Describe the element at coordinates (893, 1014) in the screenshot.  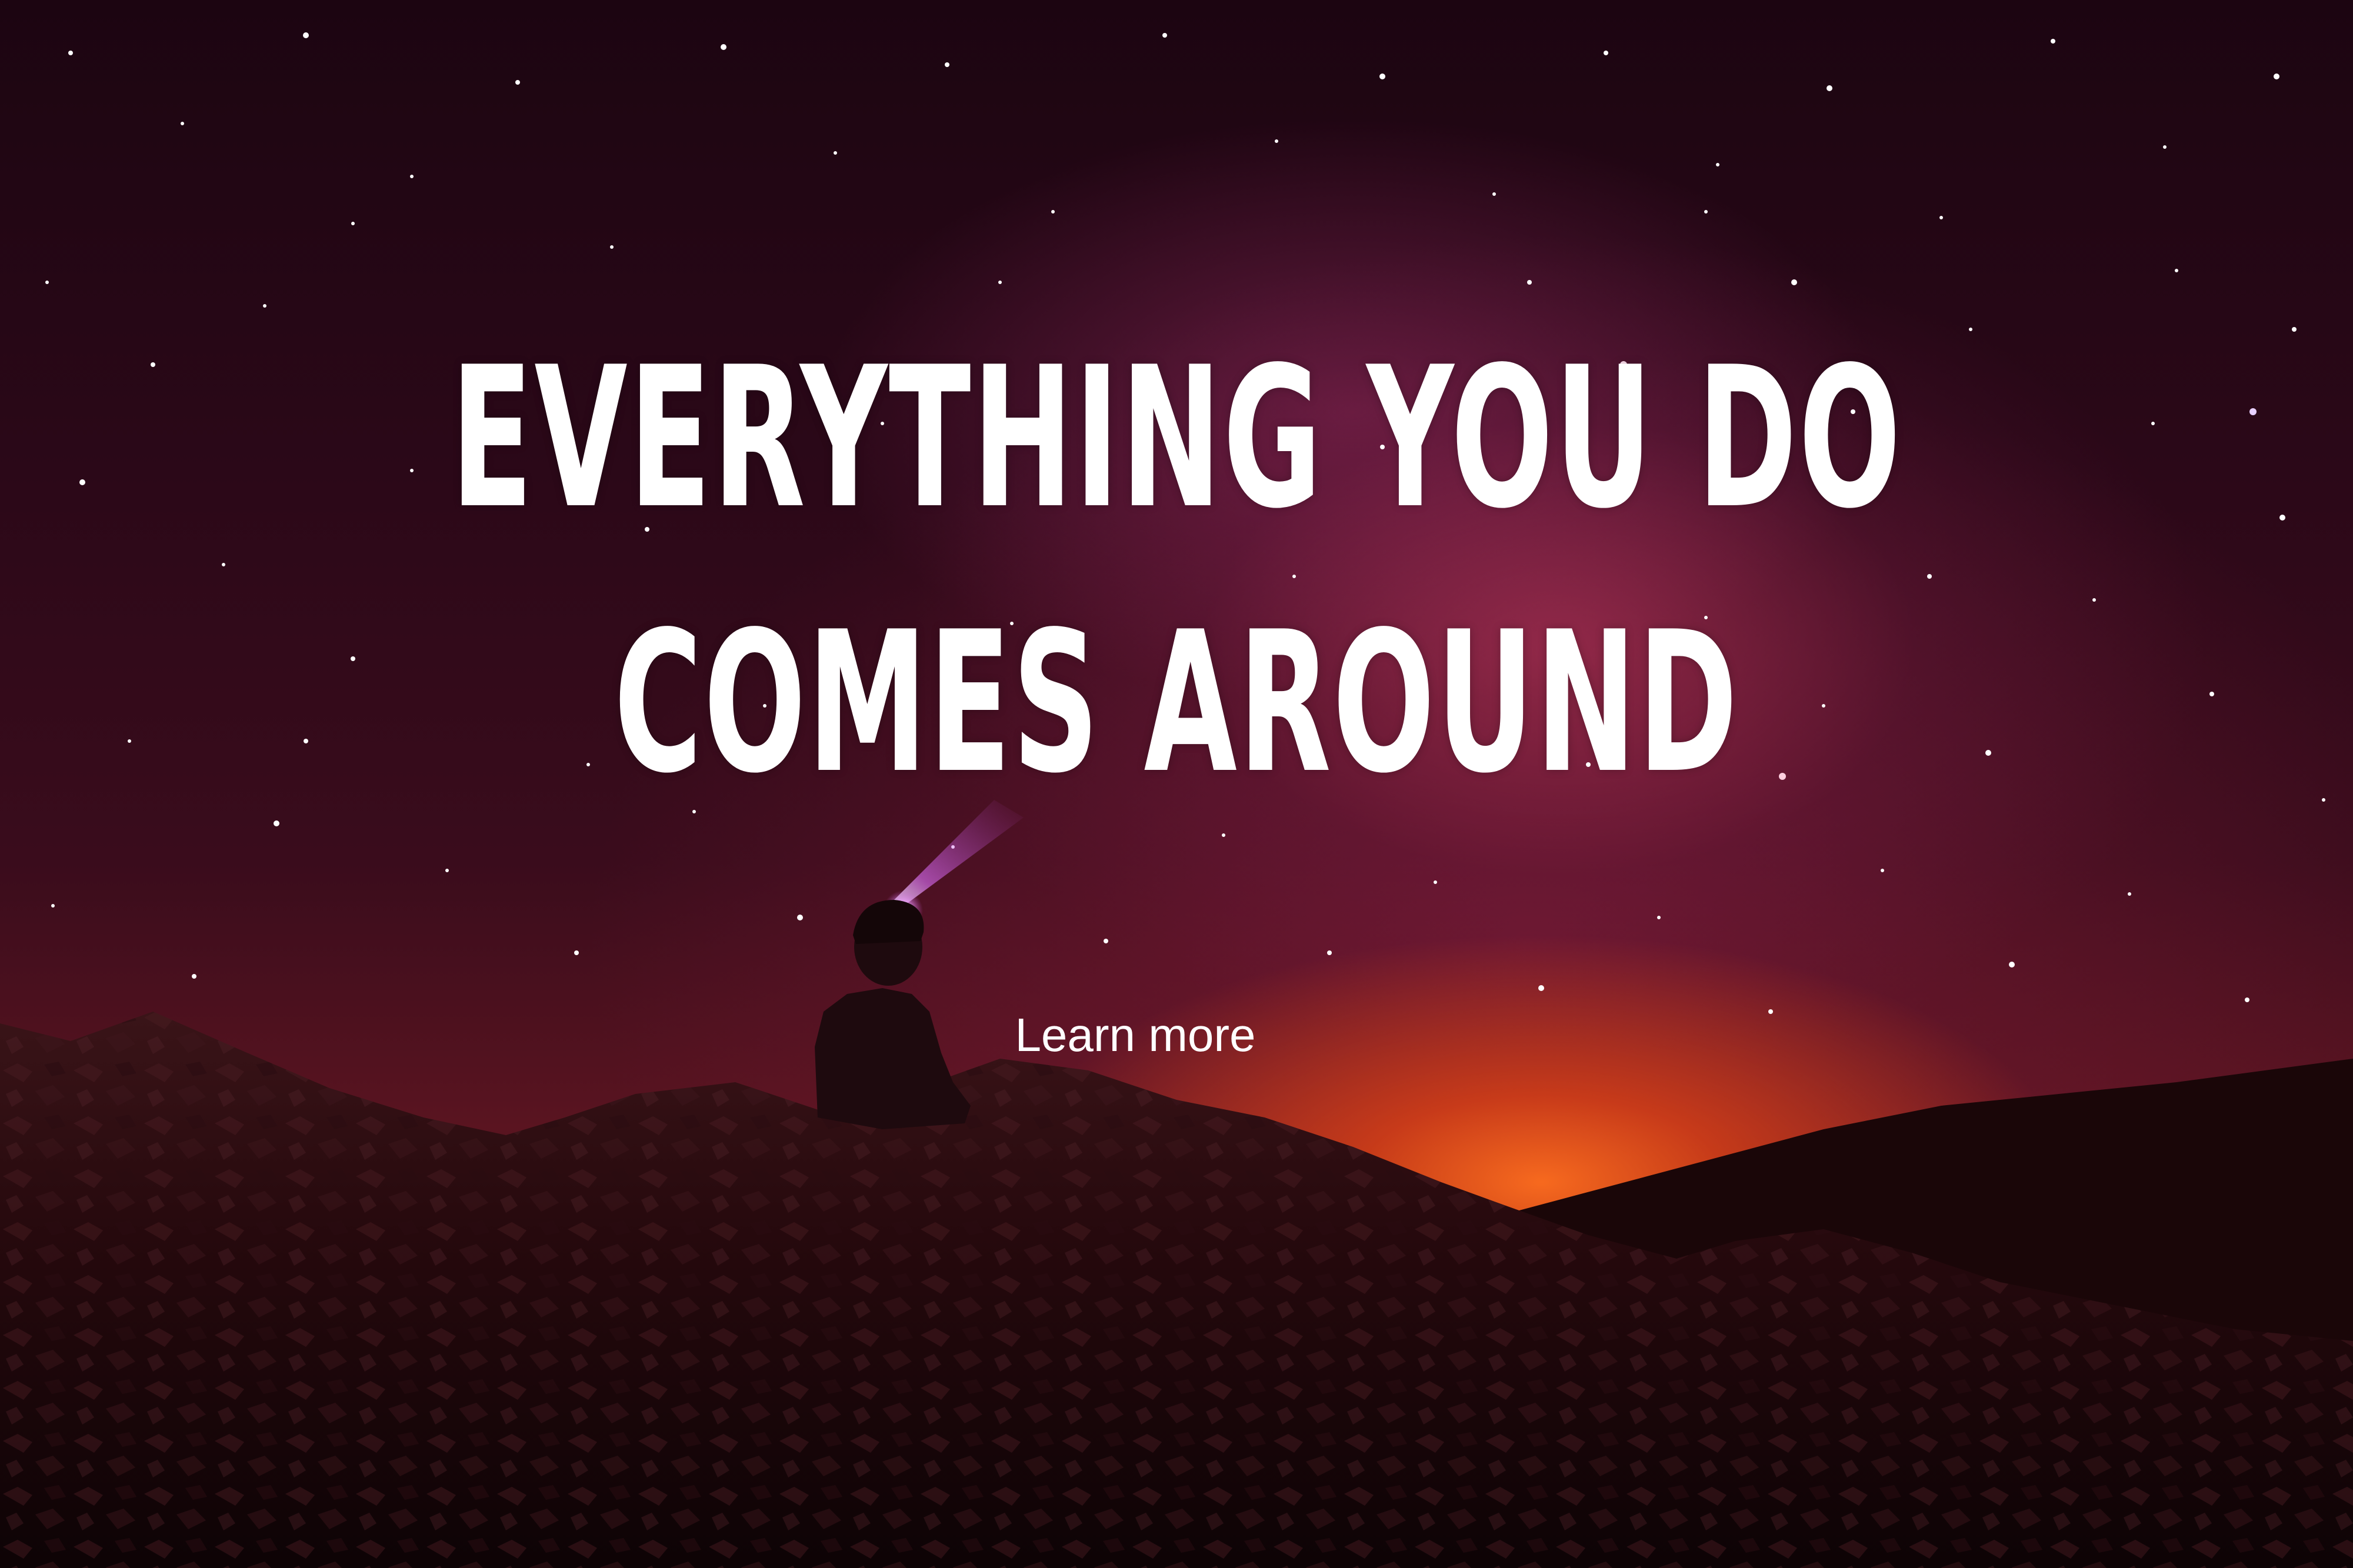
I see `person-silhouette` at that location.